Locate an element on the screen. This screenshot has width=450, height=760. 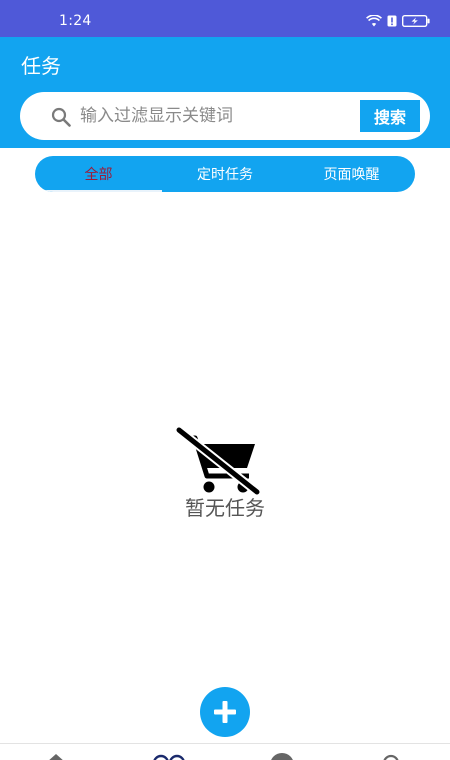
status-icons is located at coordinates (398, 21).